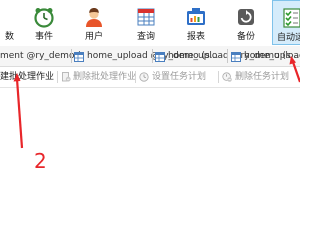 The height and width of the screenshot is (240, 320). I want to click on batch-job-action-bar: 建批处理作业 删除批处理作业 设置任务计划 删除任务计划, so click(150, 77).